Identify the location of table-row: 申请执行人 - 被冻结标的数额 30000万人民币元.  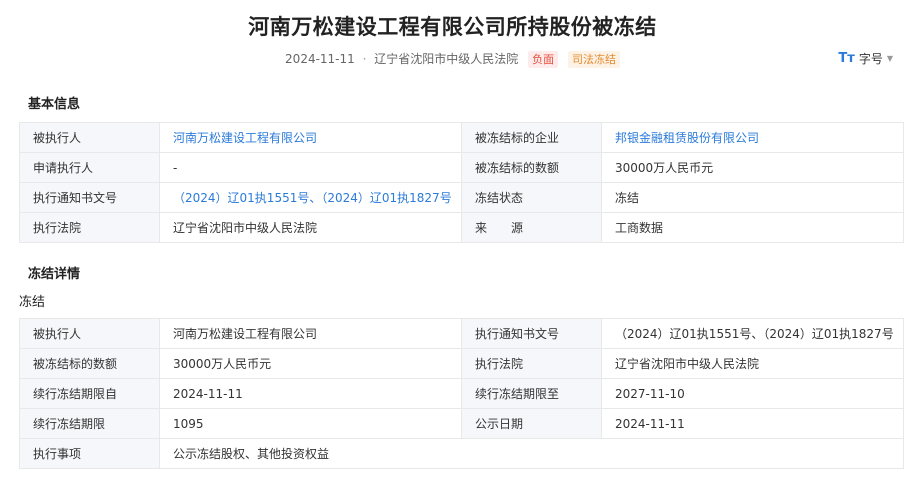
(461, 167).